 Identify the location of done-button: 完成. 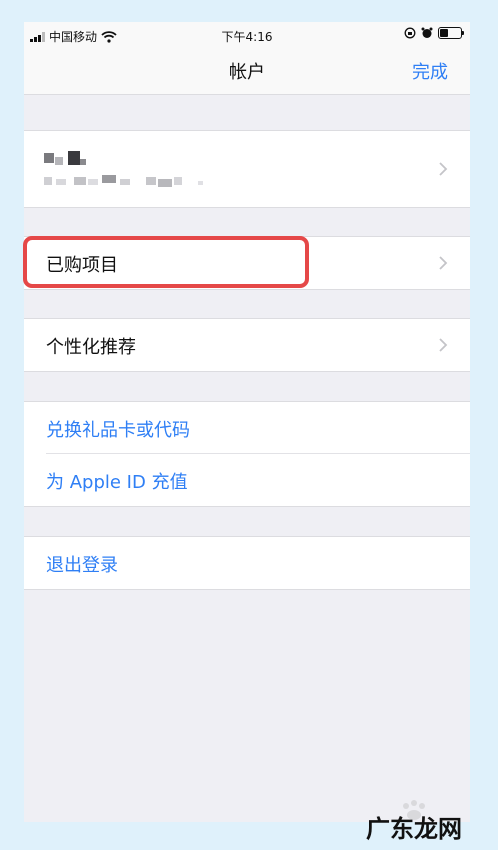
(430, 71).